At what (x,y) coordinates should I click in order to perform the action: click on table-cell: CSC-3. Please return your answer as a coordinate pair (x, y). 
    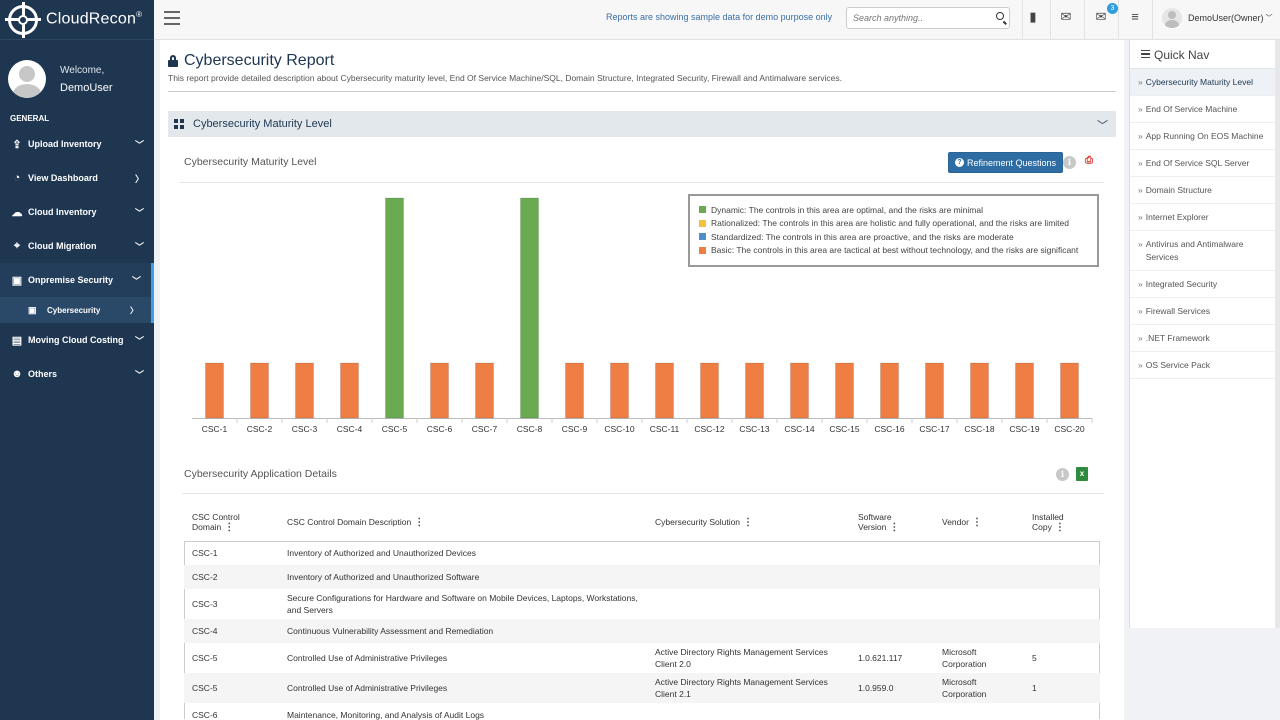
    Looking at the image, I should click on (205, 604).